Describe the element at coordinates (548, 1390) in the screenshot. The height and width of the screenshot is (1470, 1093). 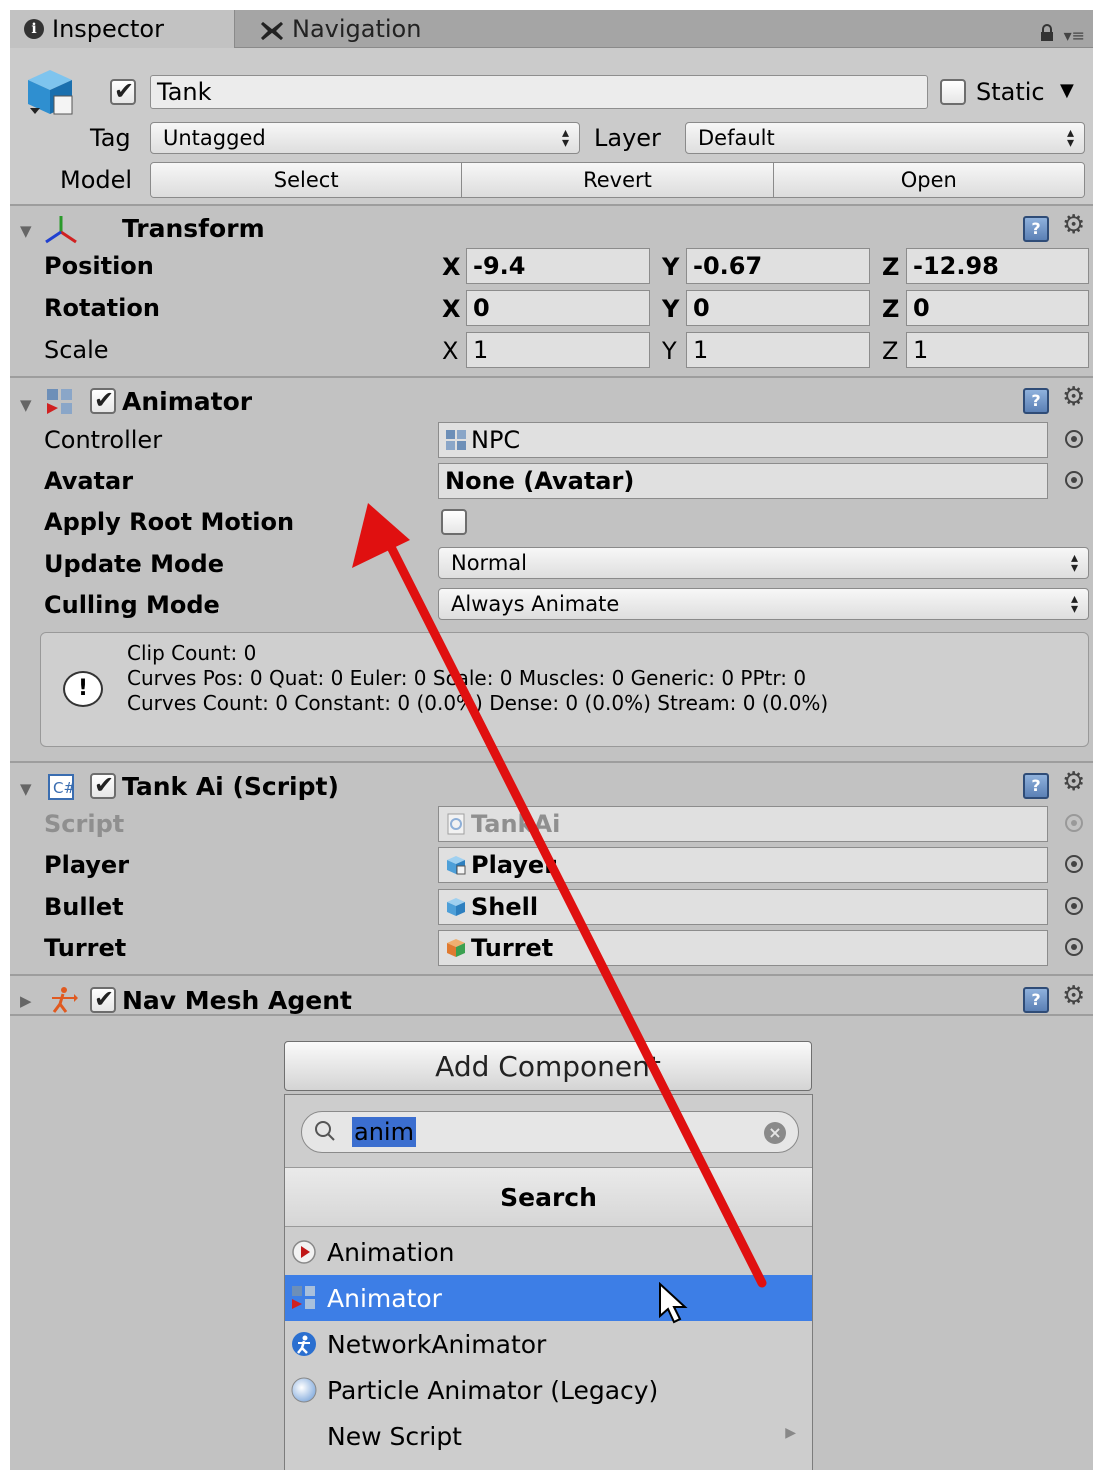
I see `popup-item-particle-animator: Particle Animator (Legacy)` at that location.